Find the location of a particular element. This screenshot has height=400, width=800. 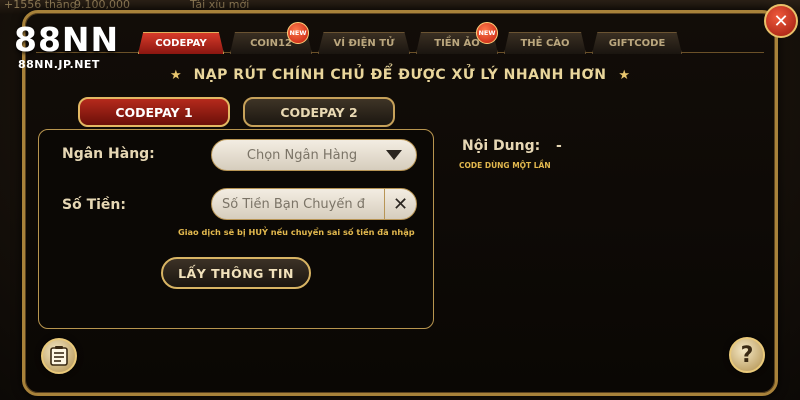

tab-codepay: CODEPAY is located at coordinates (181, 43).